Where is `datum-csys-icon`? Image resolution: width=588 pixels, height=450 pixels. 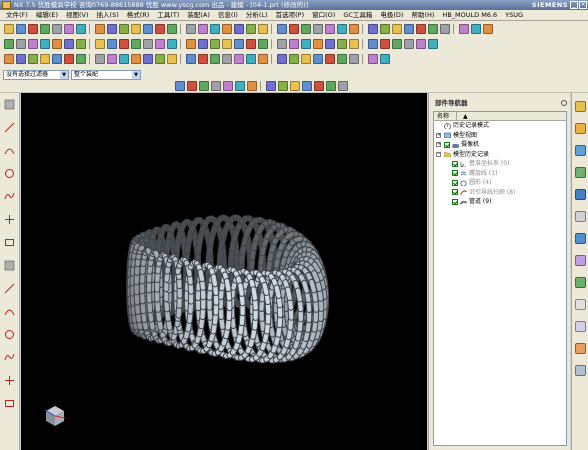
datum-csys-icon is located at coordinates (306, 28).